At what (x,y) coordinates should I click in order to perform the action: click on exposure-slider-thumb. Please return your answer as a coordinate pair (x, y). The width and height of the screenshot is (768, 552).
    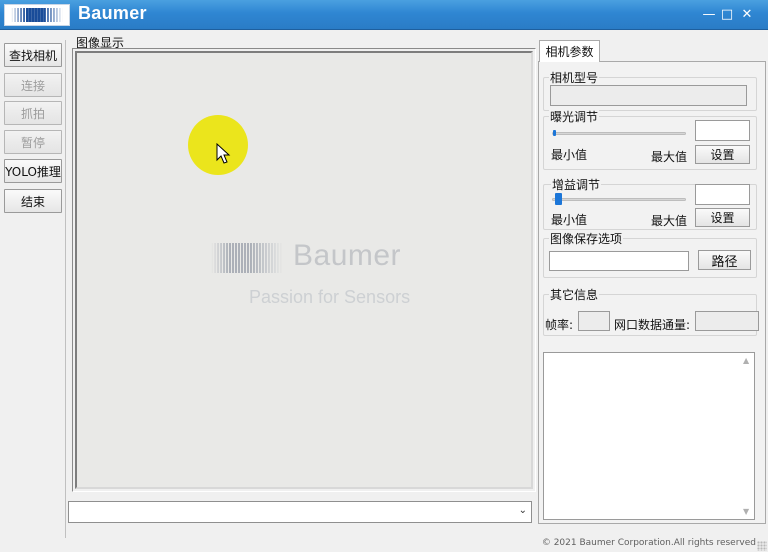
    Looking at the image, I should click on (554, 133).